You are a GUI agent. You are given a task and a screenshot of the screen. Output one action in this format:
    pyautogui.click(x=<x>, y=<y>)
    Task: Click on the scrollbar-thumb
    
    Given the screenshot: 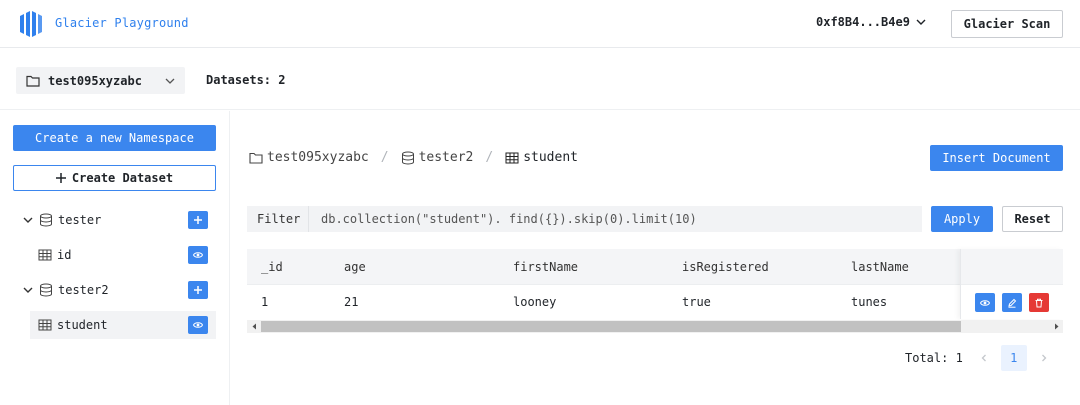 What is the action you would take?
    pyautogui.click(x=611, y=326)
    